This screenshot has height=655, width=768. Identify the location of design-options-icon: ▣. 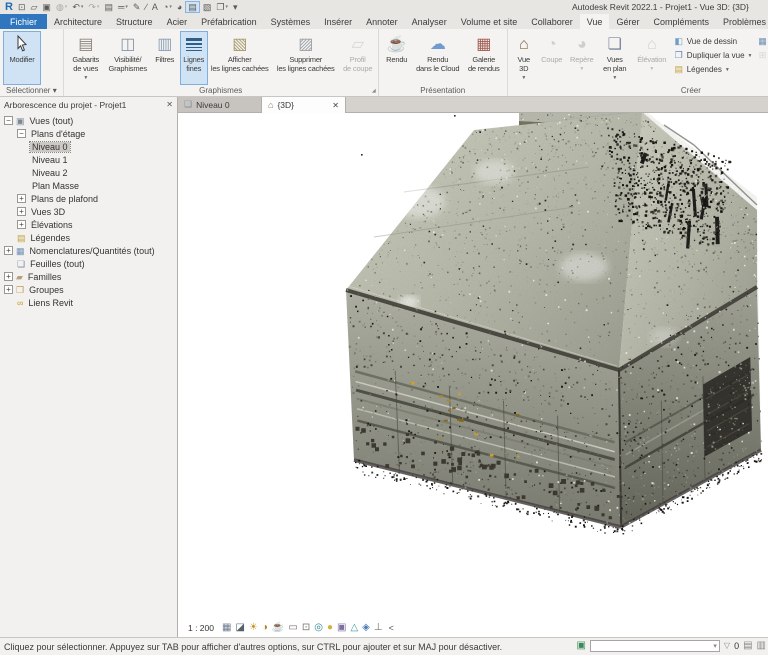
(580, 646).